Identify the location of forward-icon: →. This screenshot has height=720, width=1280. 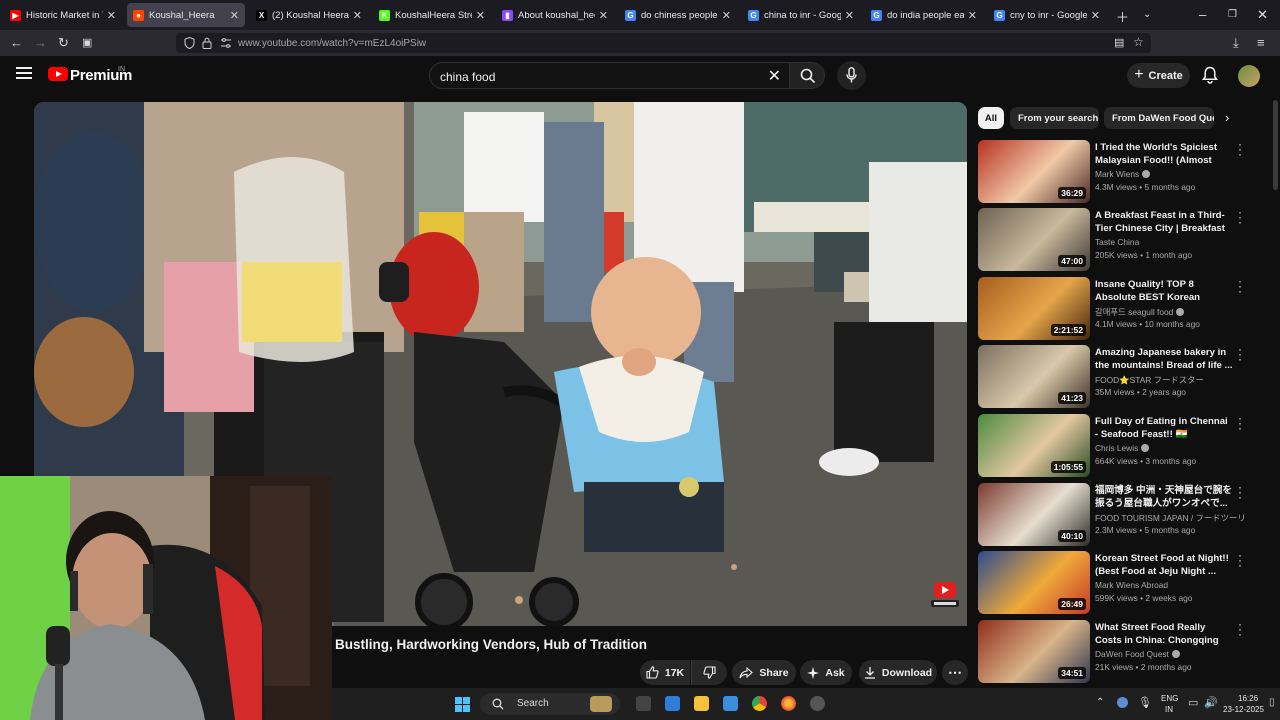
(40, 42).